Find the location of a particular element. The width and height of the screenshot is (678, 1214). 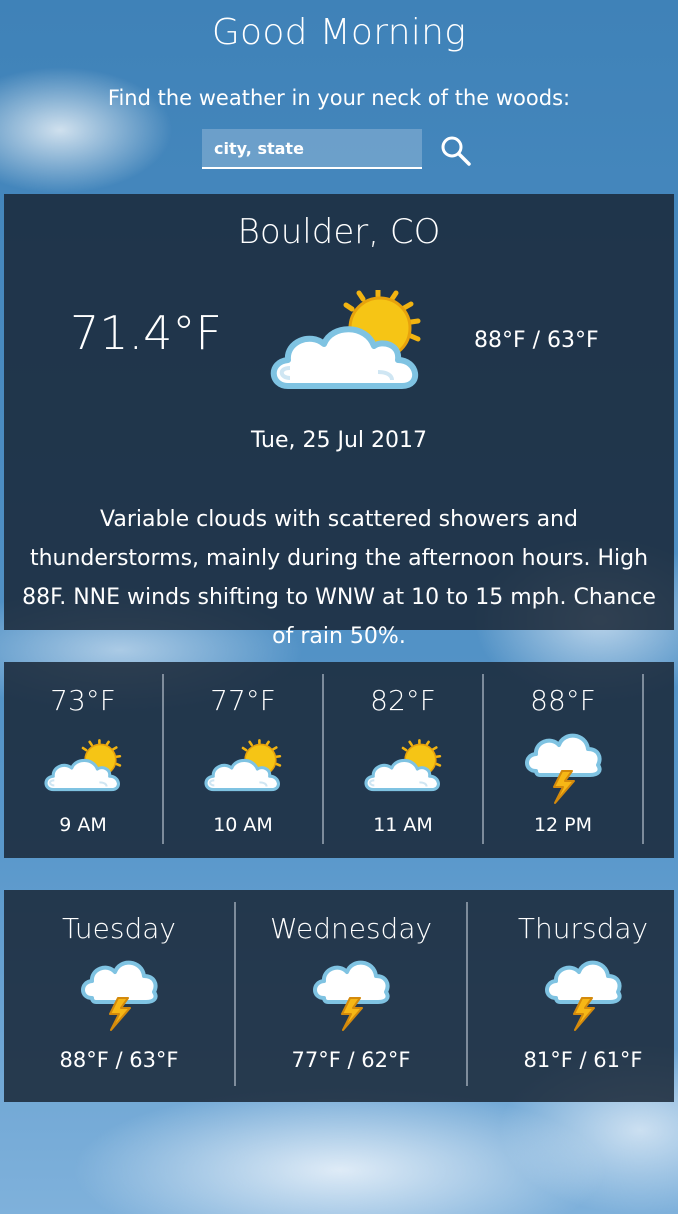

day-high-low: 81°F / 61°F is located at coordinates (583, 1060).